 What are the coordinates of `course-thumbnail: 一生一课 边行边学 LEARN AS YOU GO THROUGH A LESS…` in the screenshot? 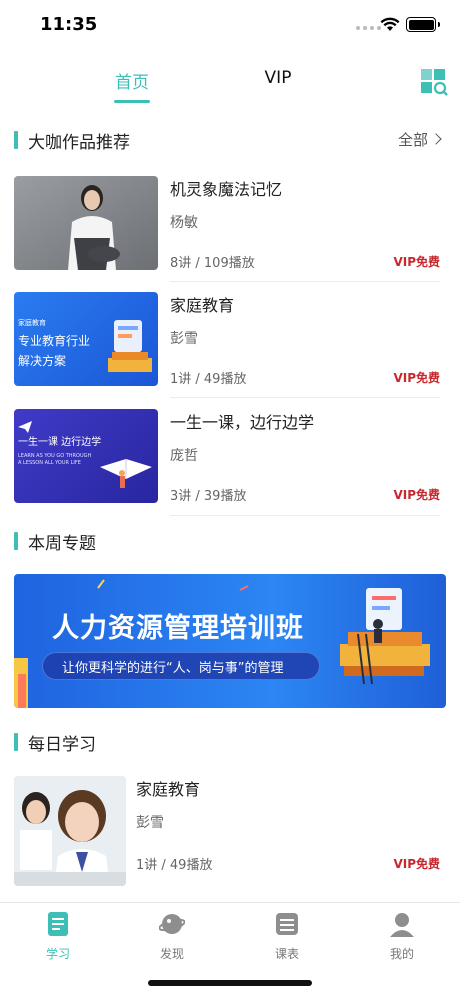 It's located at (86, 456).